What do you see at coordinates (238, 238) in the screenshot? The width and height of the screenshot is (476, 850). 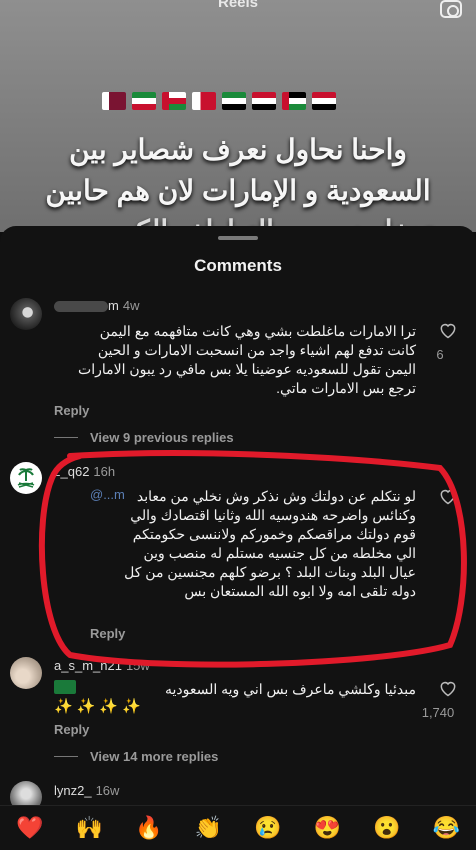 I see `drag-handle` at bounding box center [238, 238].